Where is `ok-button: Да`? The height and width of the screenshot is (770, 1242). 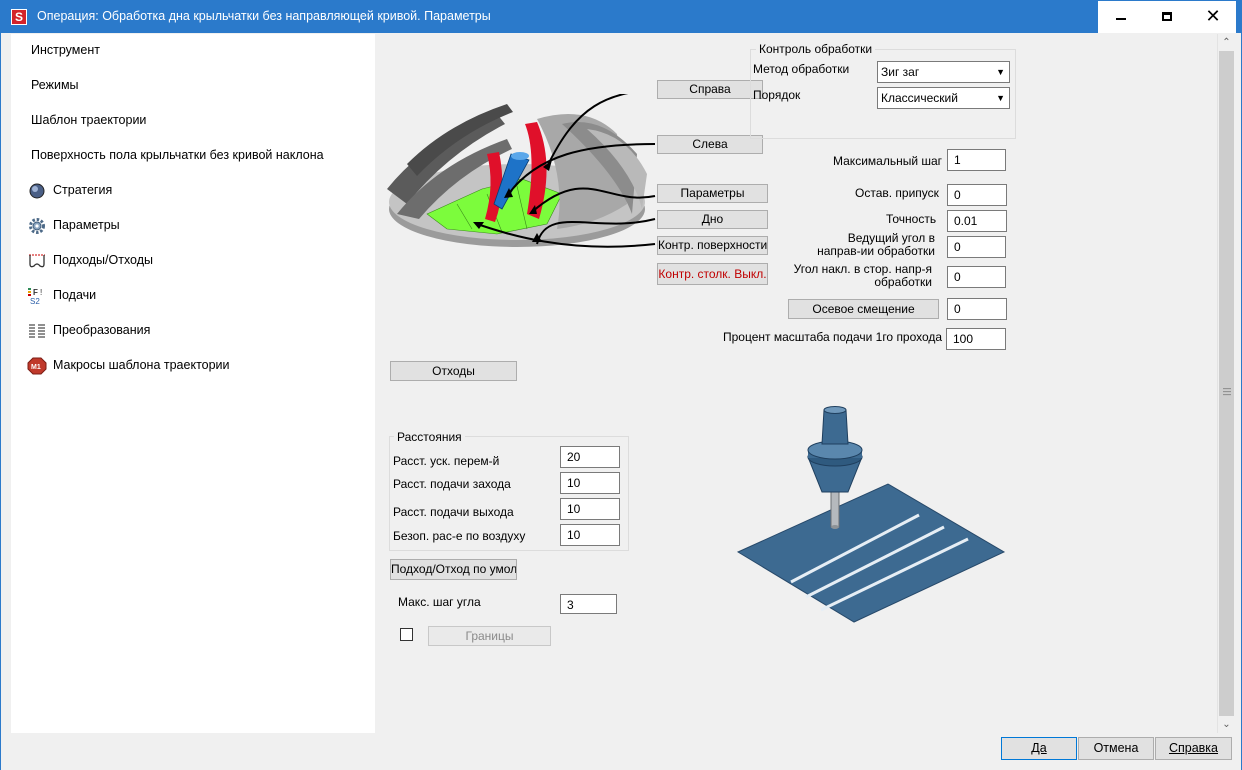 ok-button: Да is located at coordinates (1039, 748).